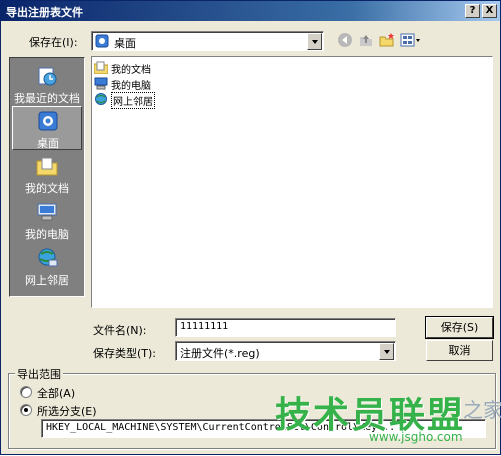 The height and width of the screenshot is (456, 501). What do you see at coordinates (47, 188) in the screenshot?
I see `place-label: 我的文档` at bounding box center [47, 188].